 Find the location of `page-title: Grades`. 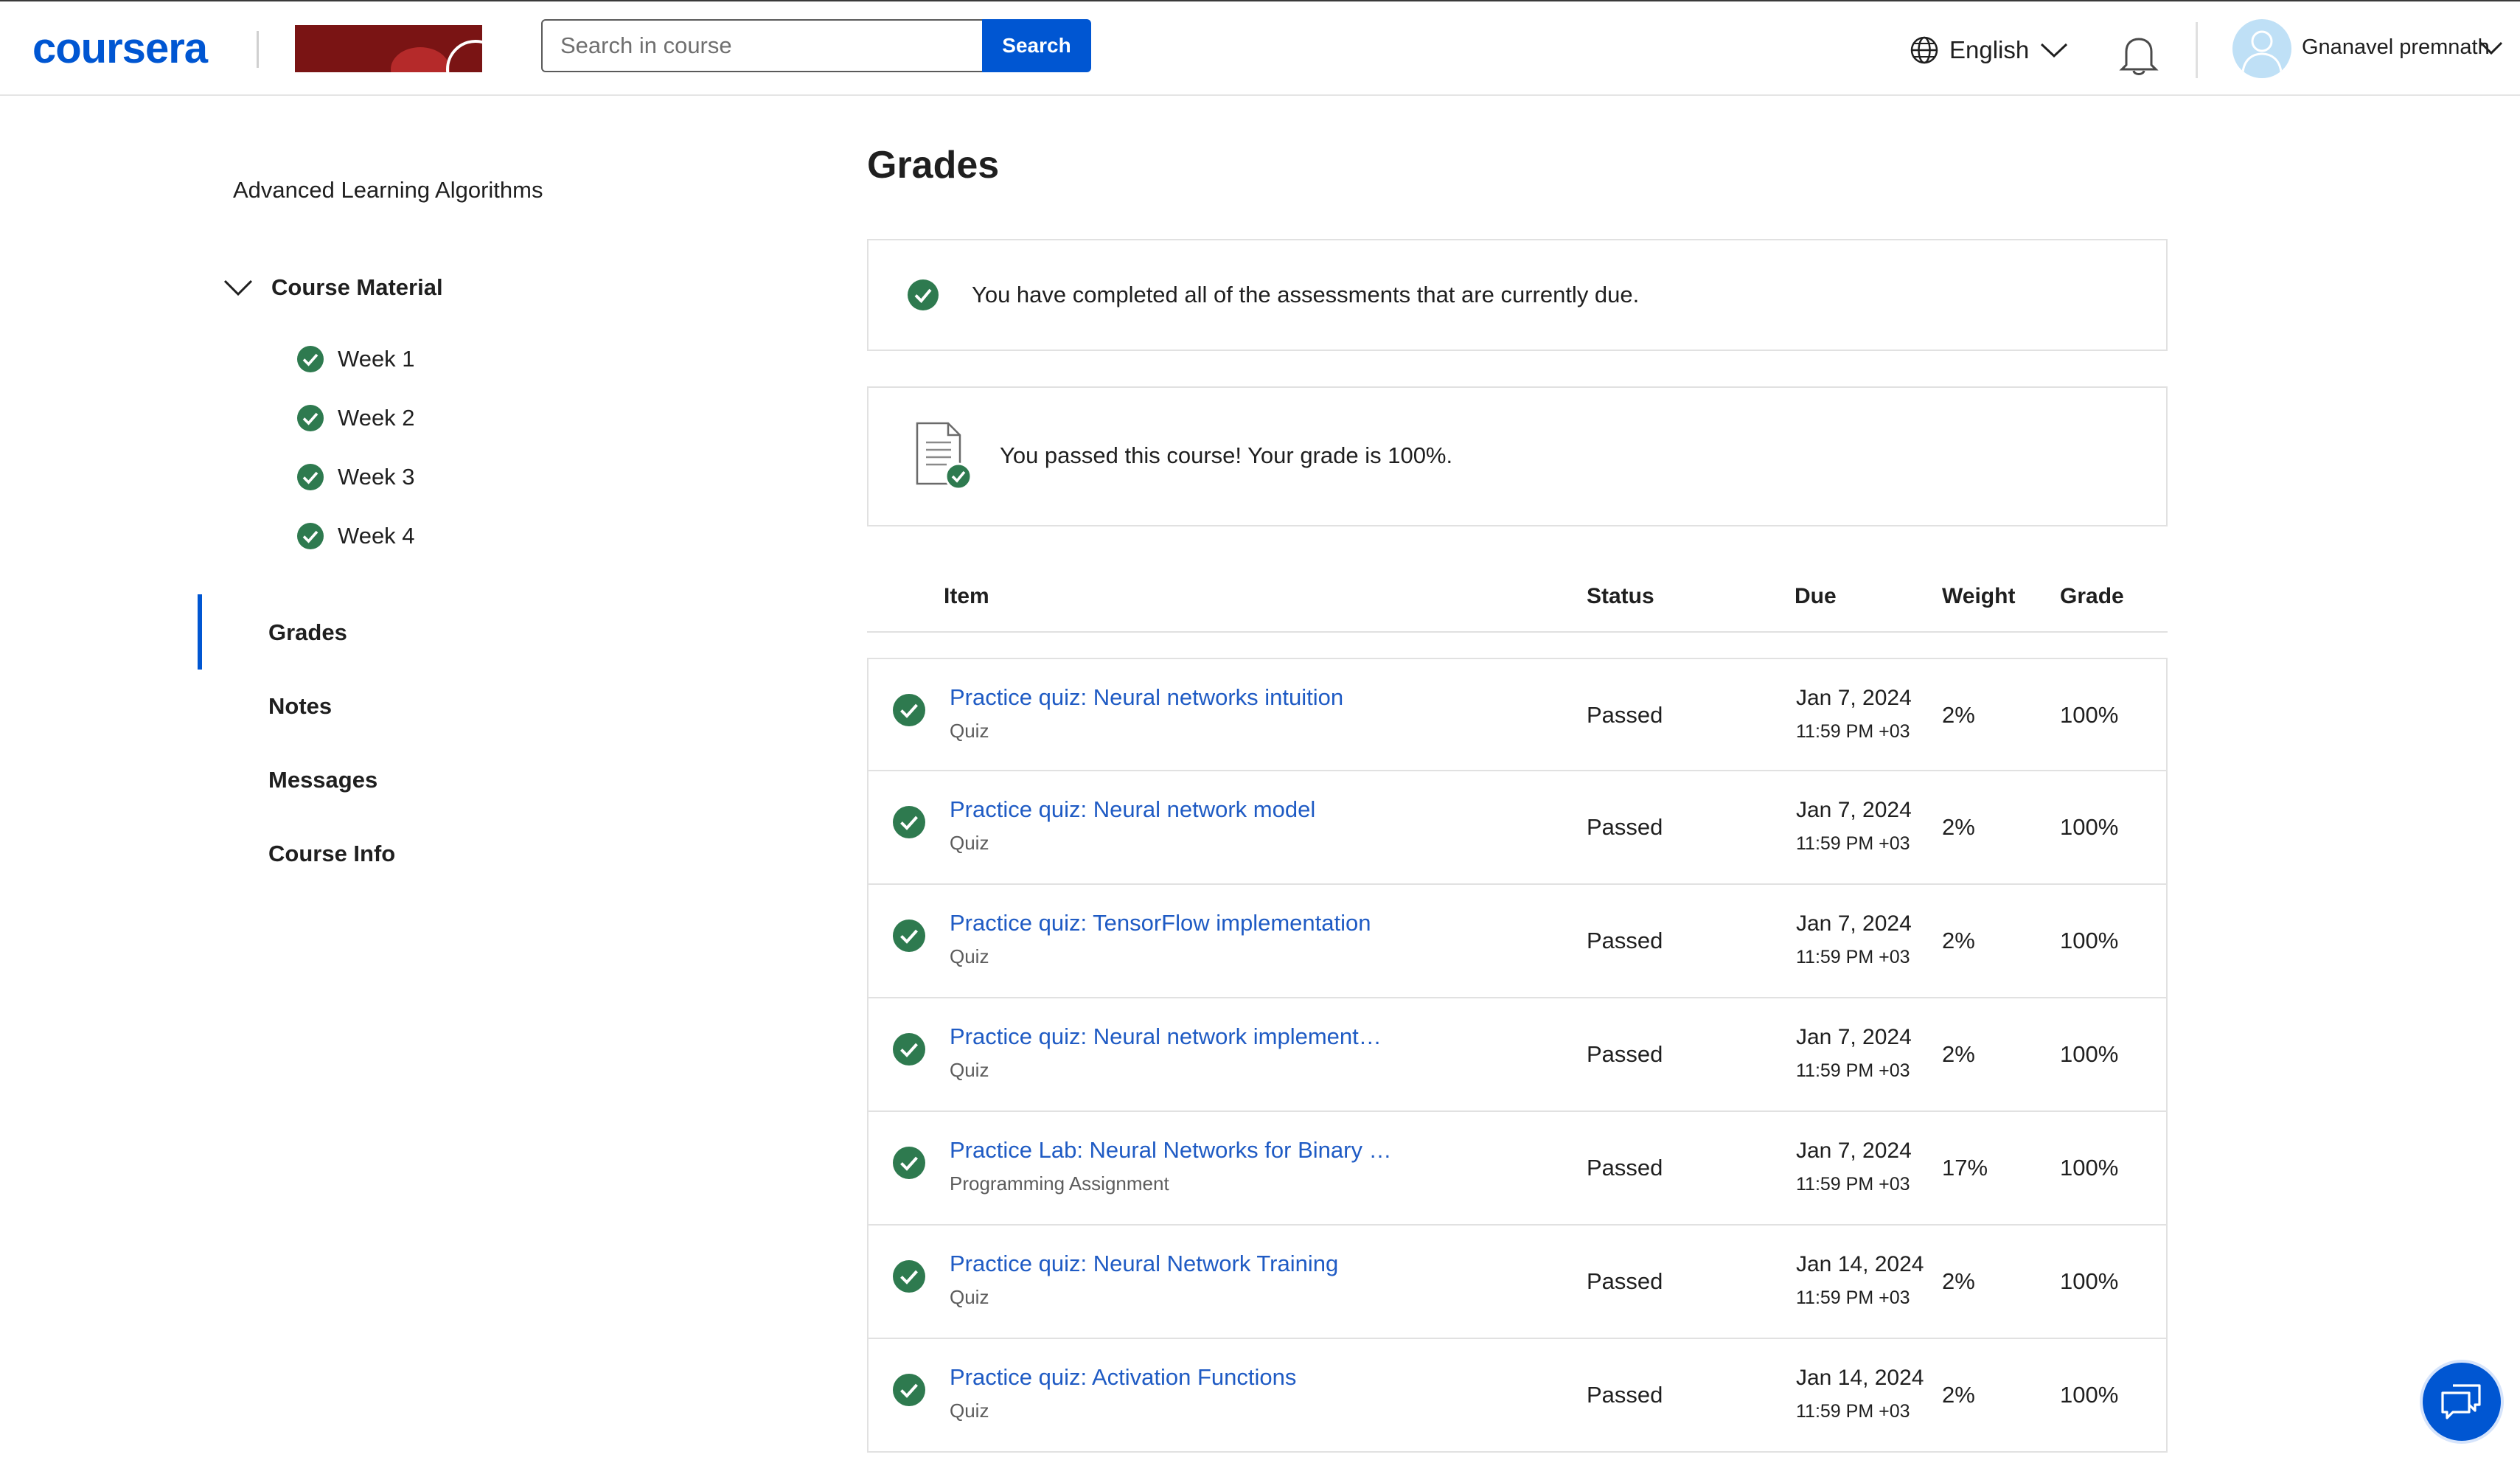

page-title: Grades is located at coordinates (933, 165).